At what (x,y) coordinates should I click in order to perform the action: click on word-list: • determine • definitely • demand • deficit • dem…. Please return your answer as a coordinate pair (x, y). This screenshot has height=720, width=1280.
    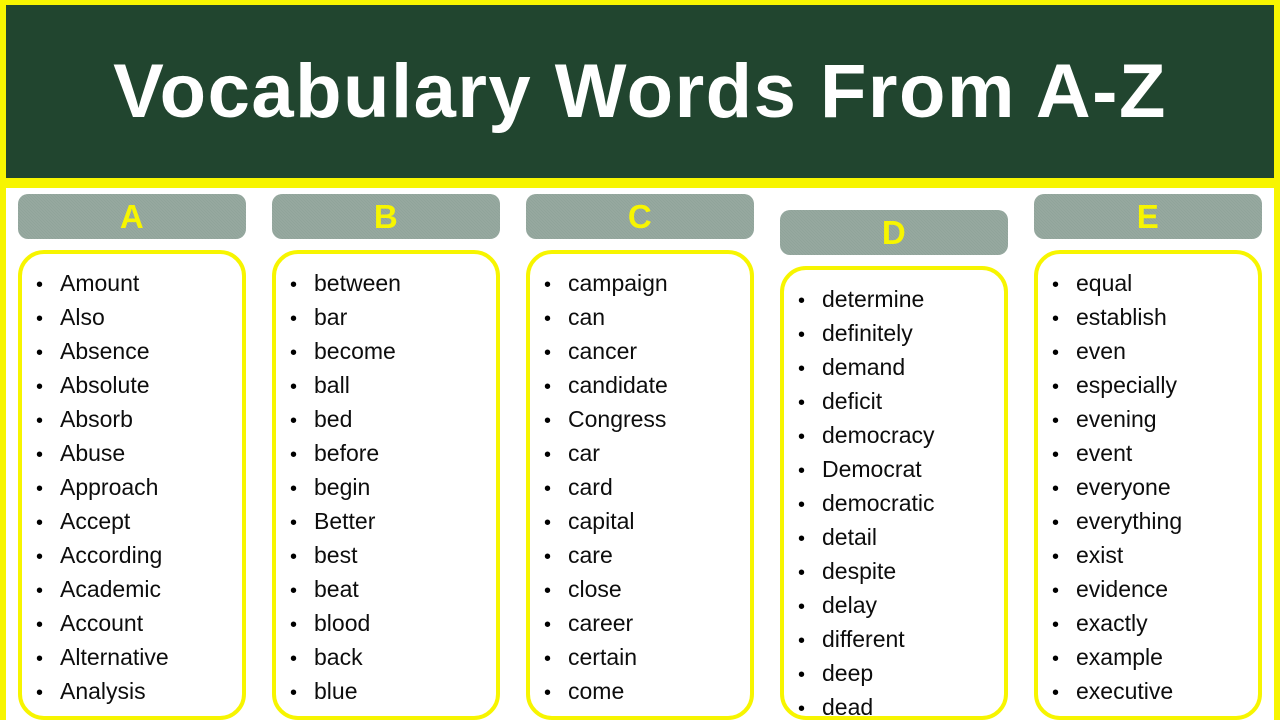
    Looking at the image, I should click on (897, 501).